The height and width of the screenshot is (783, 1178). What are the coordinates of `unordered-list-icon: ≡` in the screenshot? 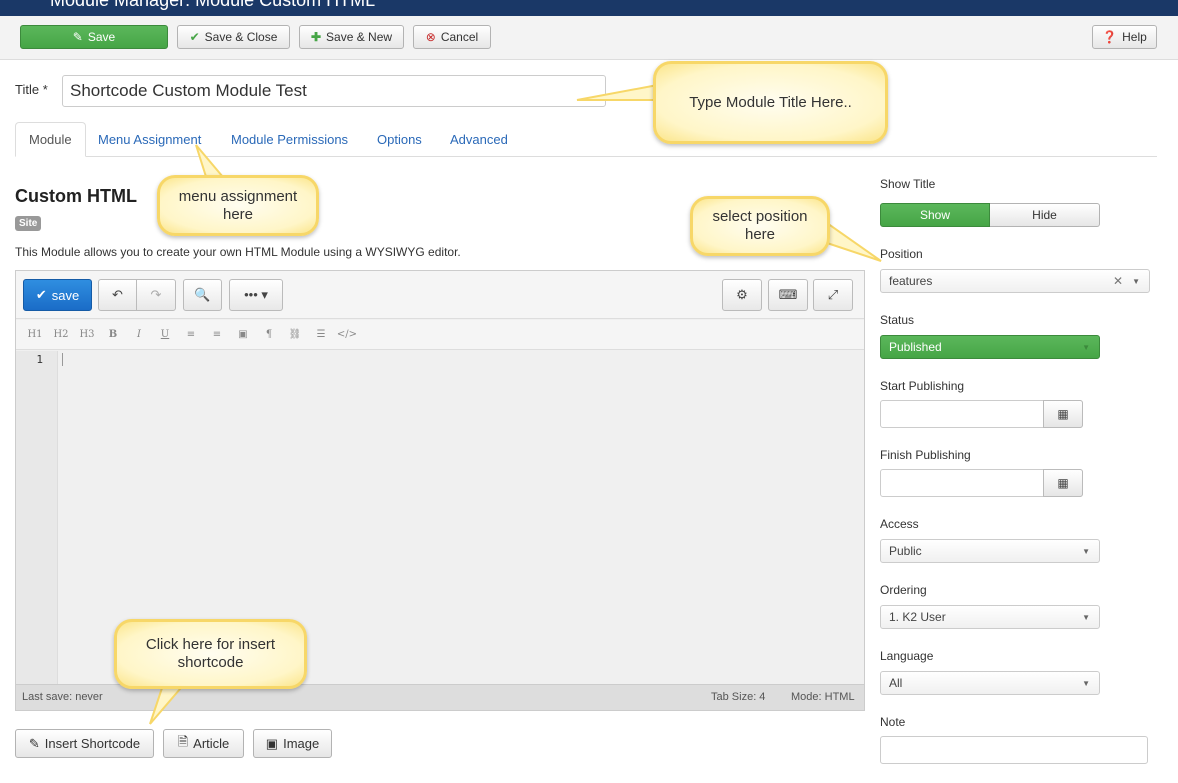 It's located at (217, 334).